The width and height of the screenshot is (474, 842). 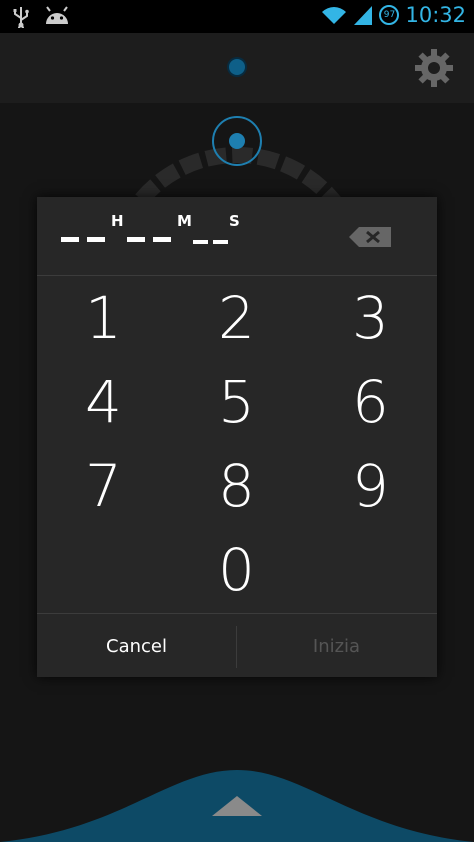 What do you see at coordinates (234, 221) in the screenshot?
I see `seconds-unit: S` at bounding box center [234, 221].